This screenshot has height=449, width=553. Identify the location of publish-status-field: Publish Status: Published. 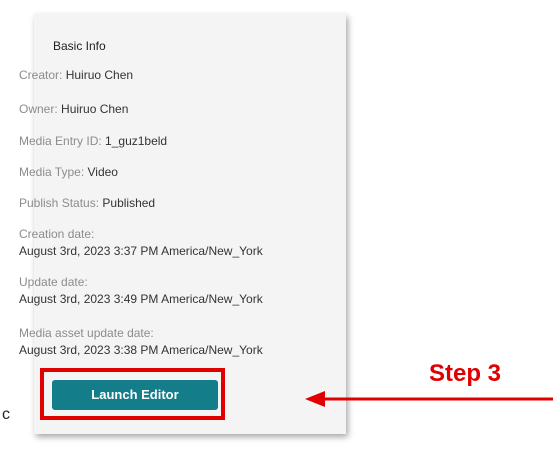
(87, 203).